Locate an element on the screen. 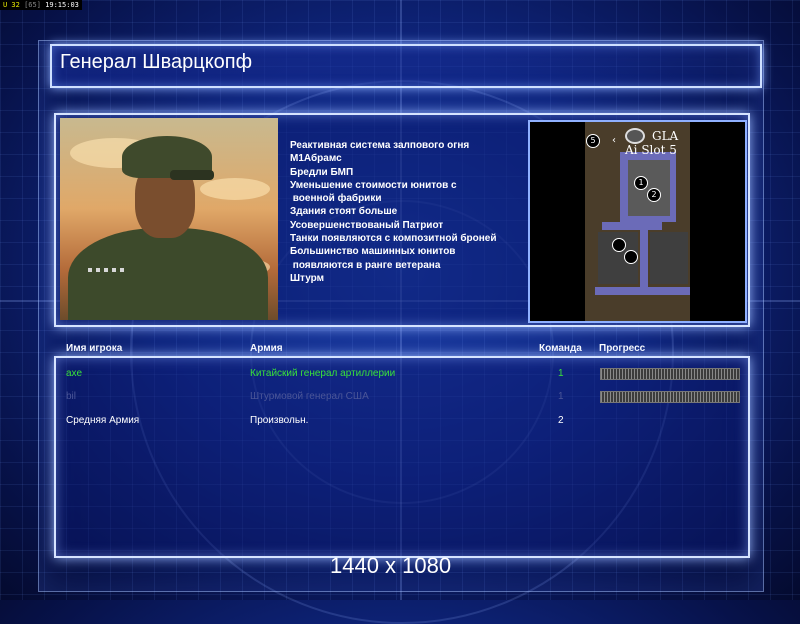 Image resolution: width=800 pixels, height=624 pixels. resolution-label: 1440 x 1080 is located at coordinates (391, 565).